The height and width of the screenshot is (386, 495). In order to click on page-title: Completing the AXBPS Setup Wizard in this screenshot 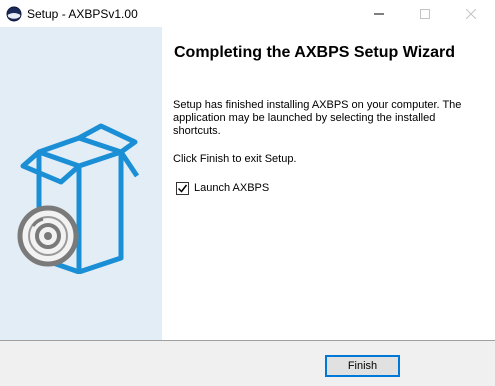, I will do `click(315, 52)`.